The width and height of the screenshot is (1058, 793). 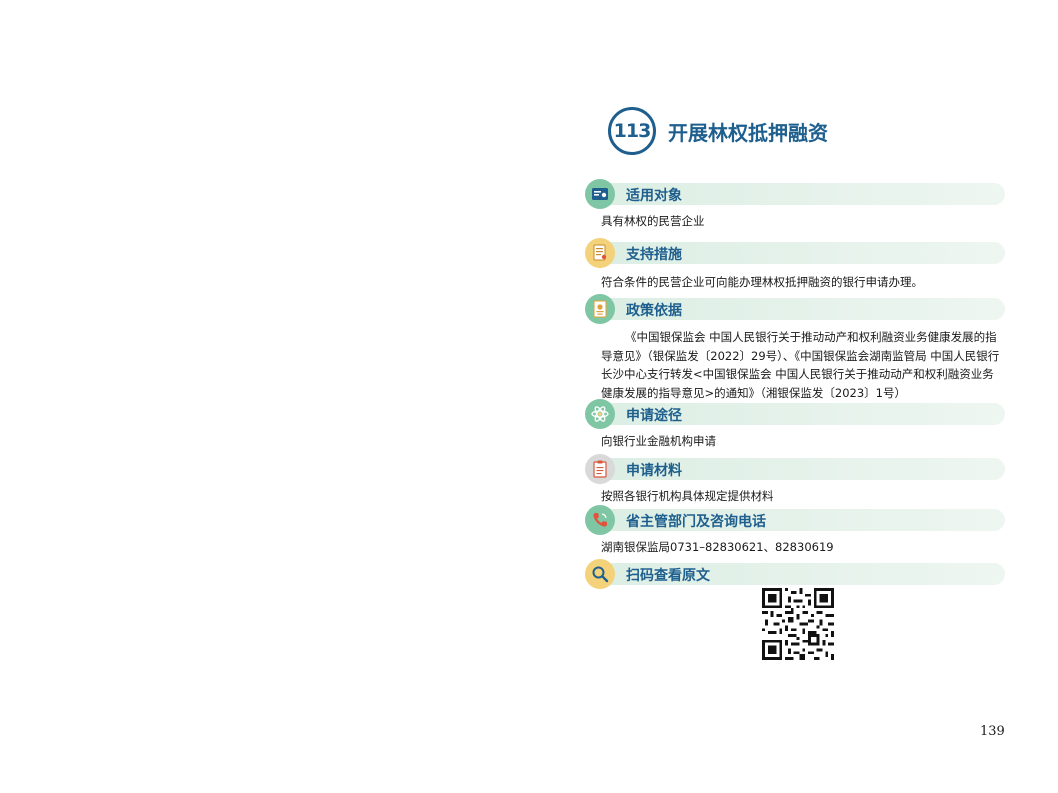 I want to click on section-body: 符合条件的民营企业可向能办理林权抵押融资的银行申请办理。, so click(x=762, y=282).